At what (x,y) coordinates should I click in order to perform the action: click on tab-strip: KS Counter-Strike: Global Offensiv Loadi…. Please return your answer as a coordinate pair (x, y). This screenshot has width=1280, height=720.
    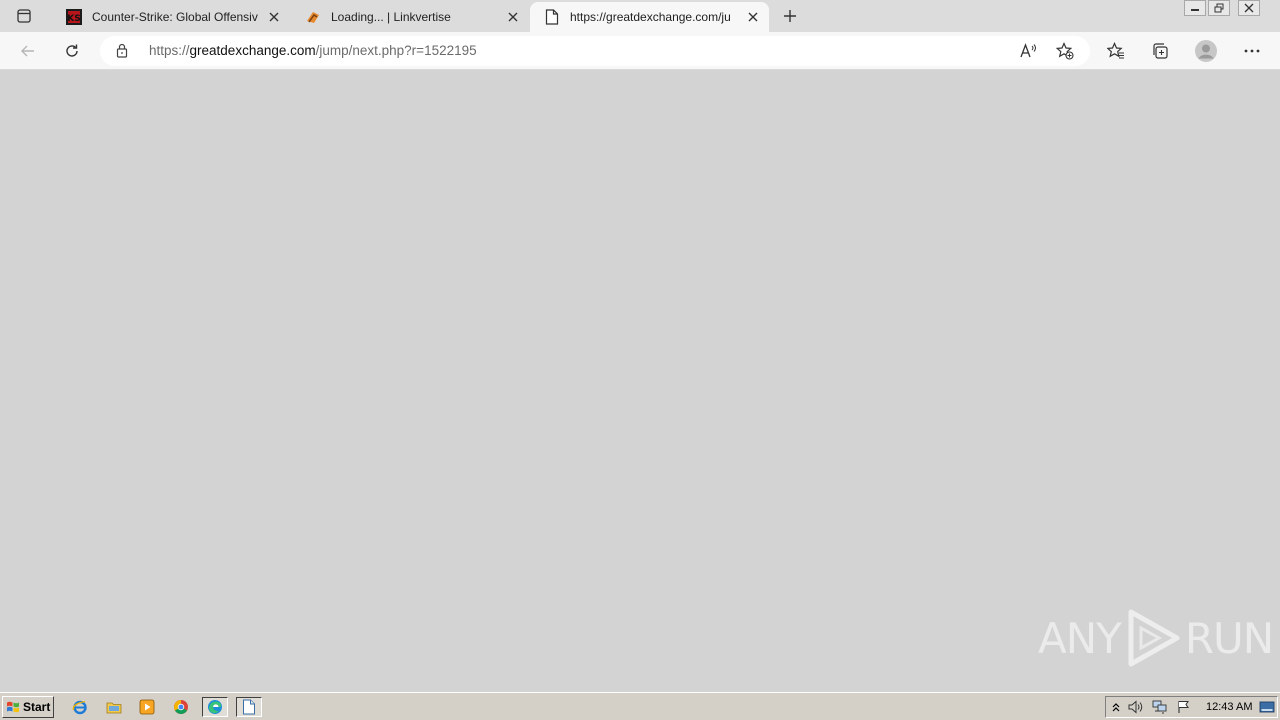
    Looking at the image, I should click on (640, 16).